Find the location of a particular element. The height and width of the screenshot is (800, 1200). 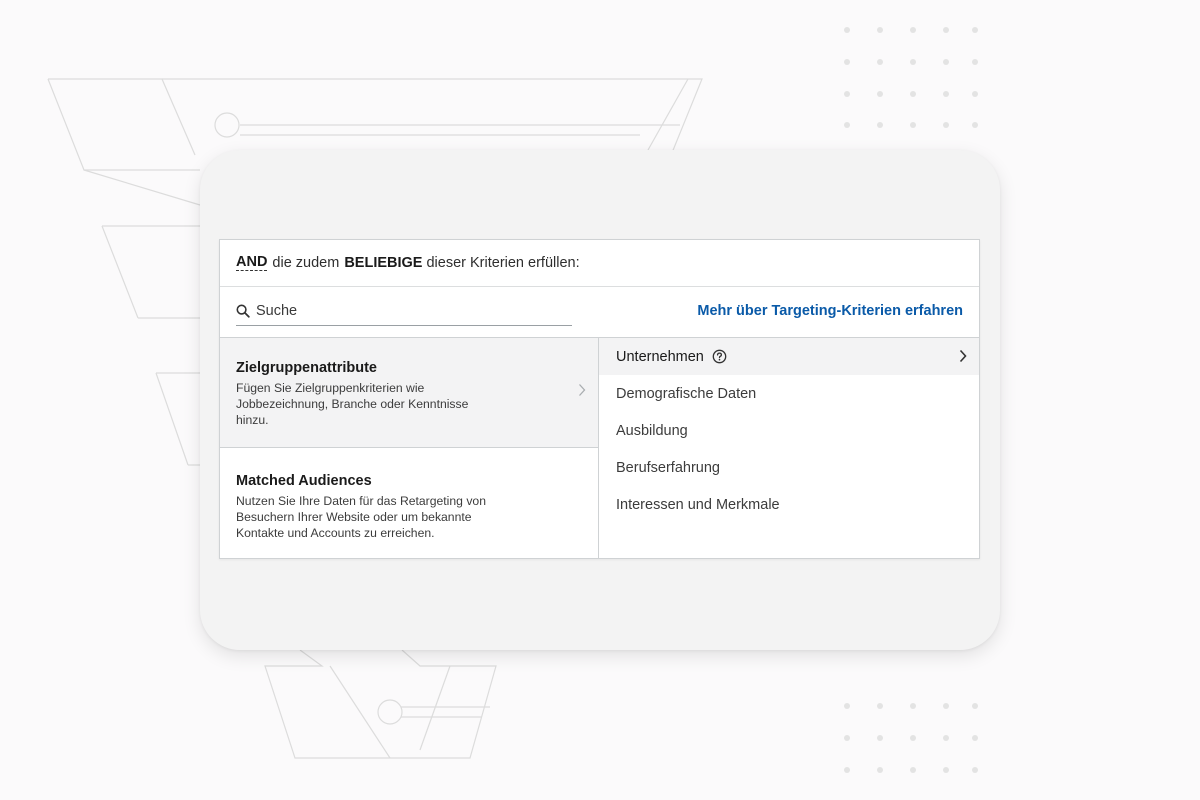

search-field is located at coordinates (404, 311).